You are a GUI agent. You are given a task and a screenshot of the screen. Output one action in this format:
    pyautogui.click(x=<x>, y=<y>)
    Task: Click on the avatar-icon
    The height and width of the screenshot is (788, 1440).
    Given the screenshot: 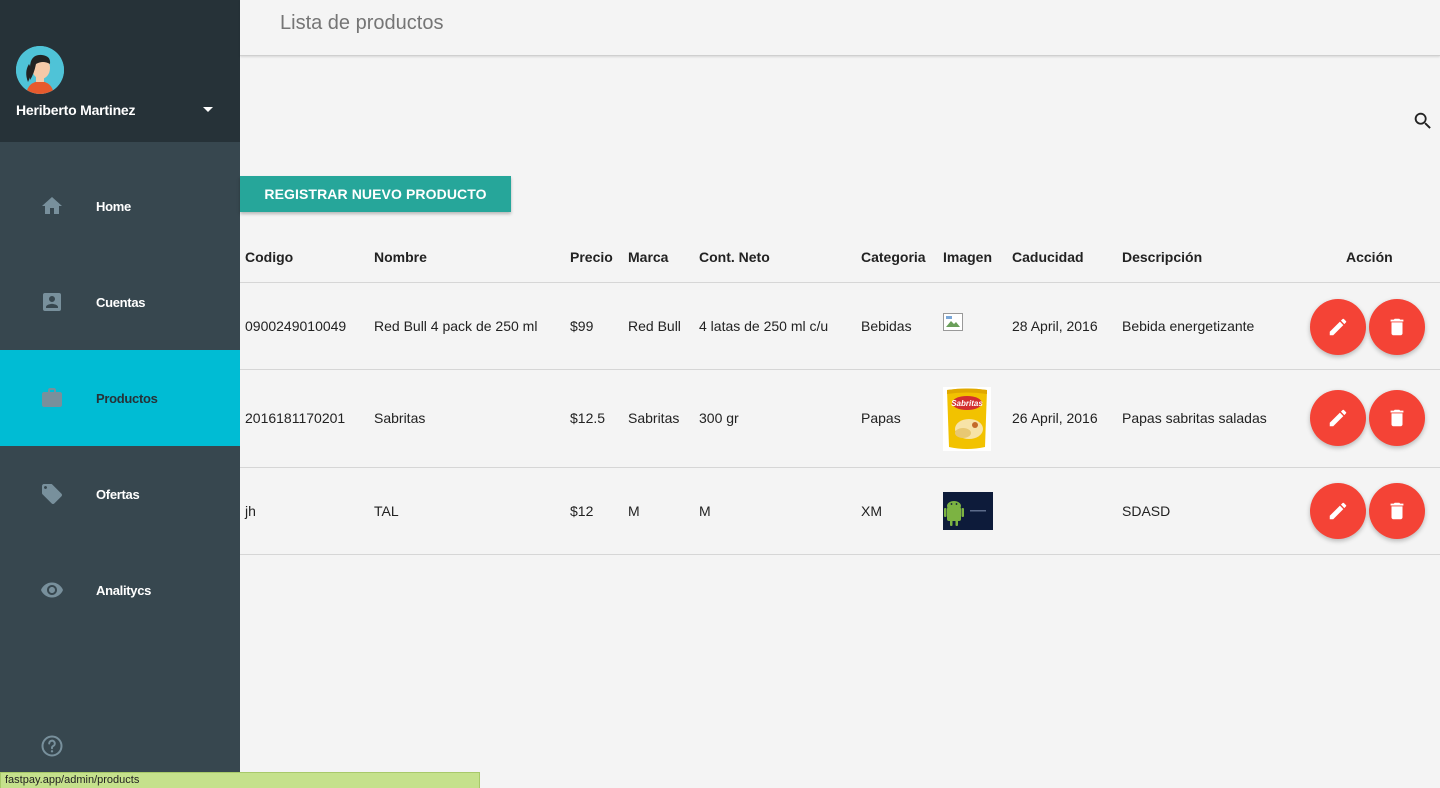 What is the action you would take?
    pyautogui.click(x=40, y=70)
    